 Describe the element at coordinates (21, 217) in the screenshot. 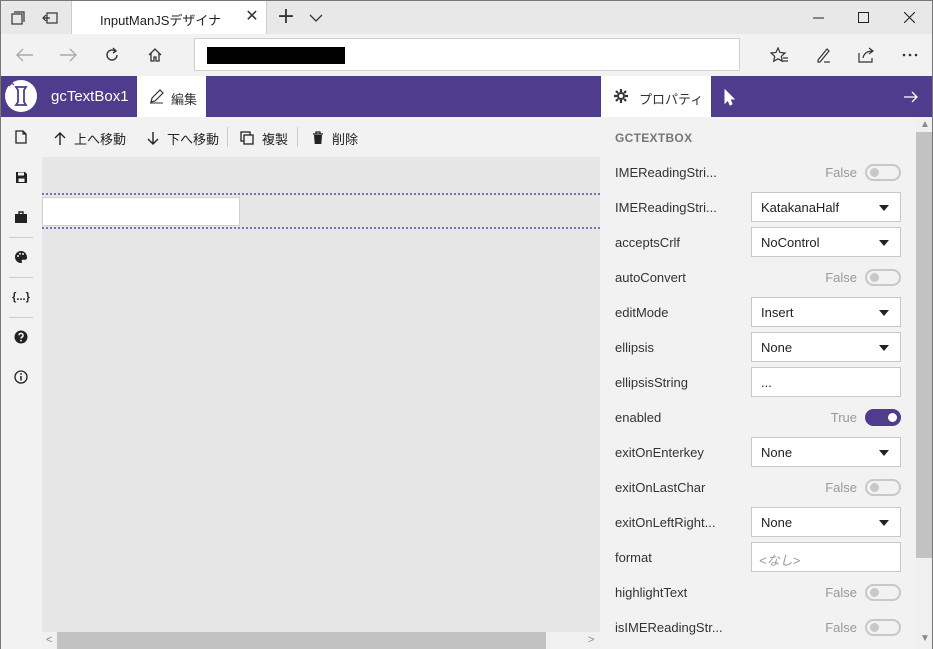

I see `briefcase-icon` at that location.